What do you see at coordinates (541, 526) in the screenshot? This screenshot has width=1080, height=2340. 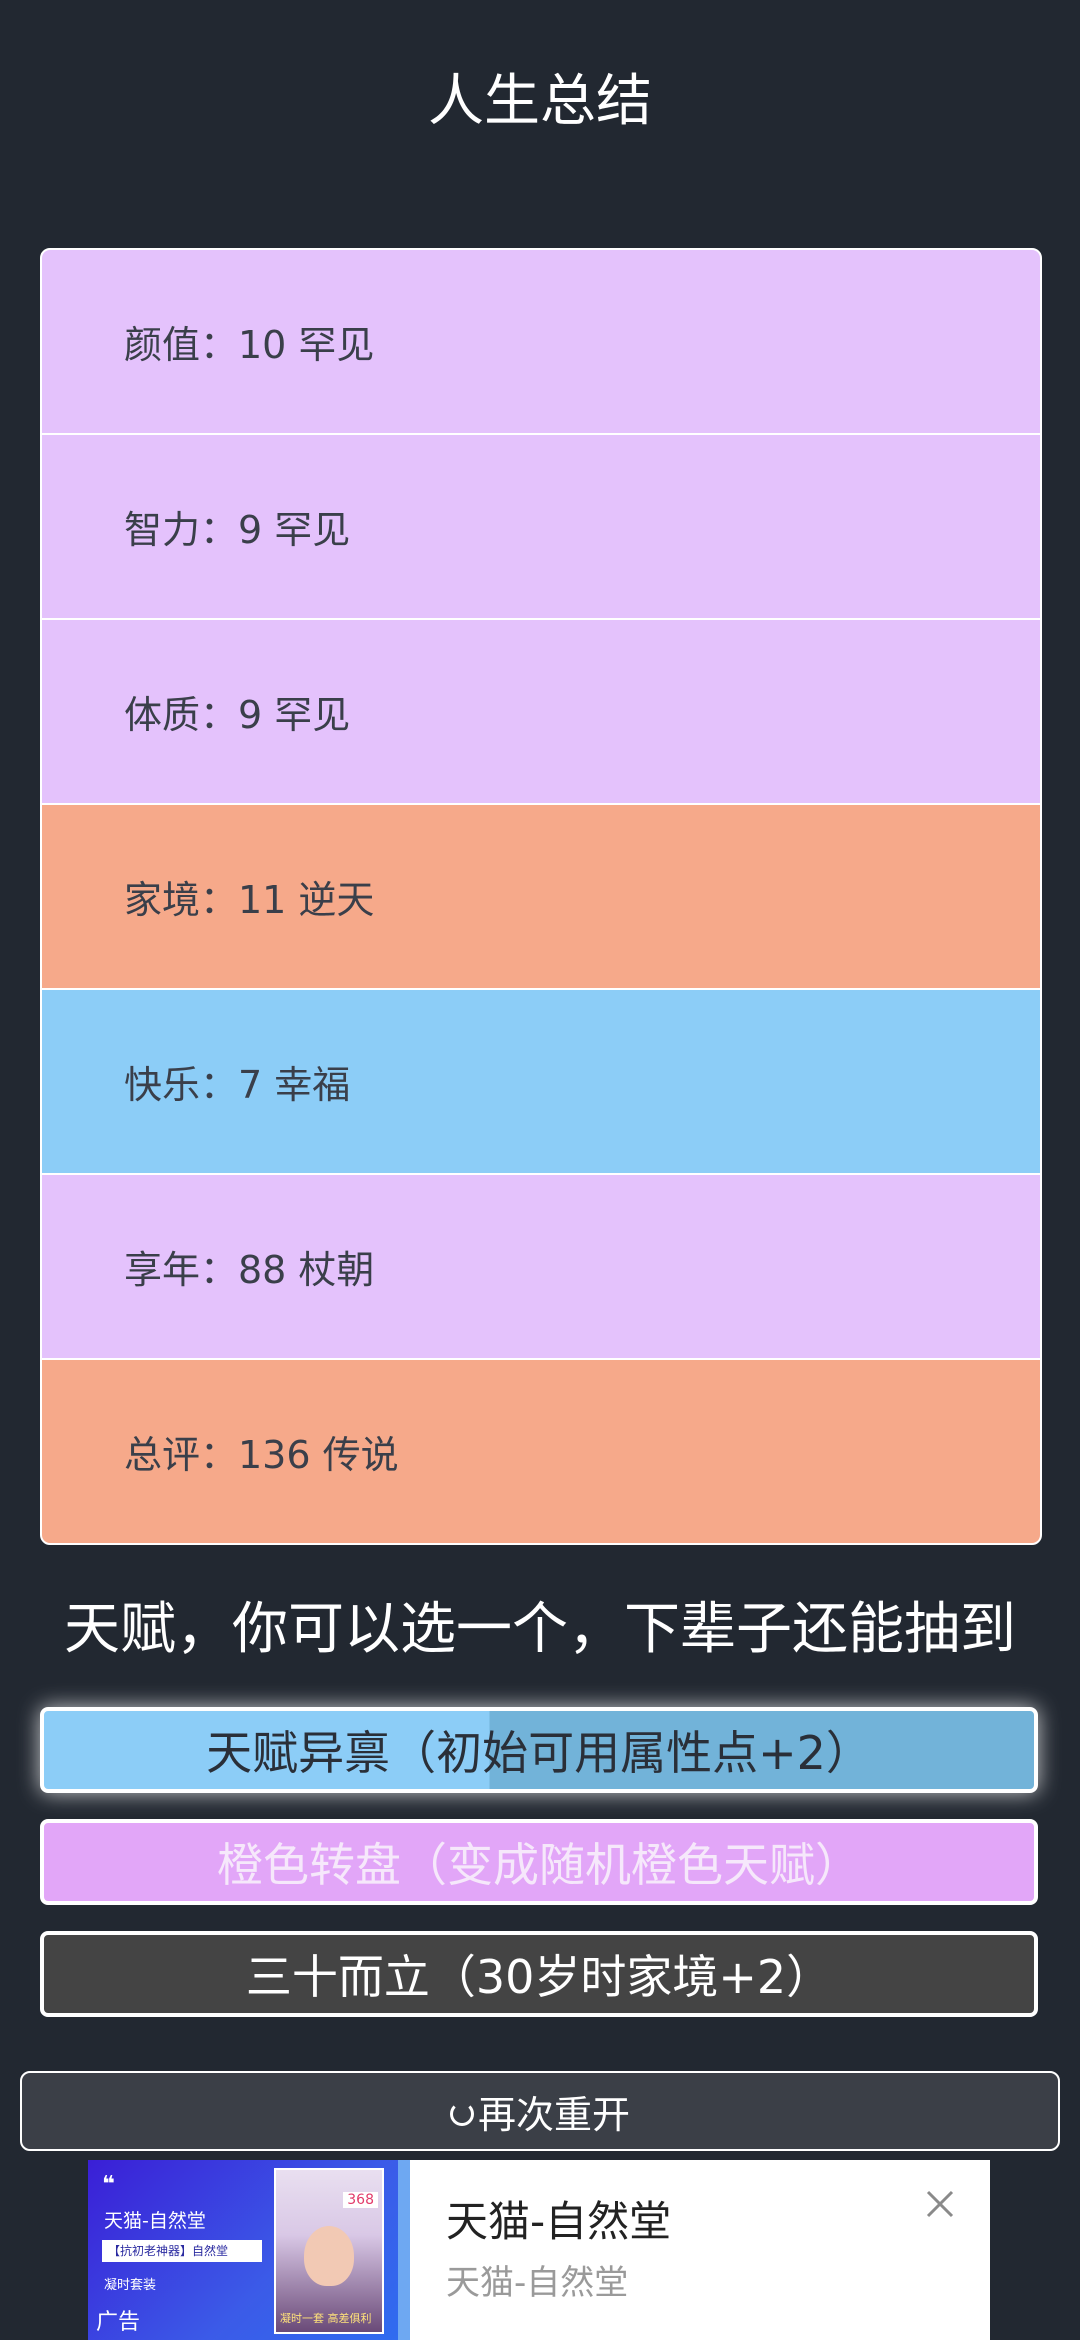 I see `stat-row-intelligence: 智力：9 罕见` at bounding box center [541, 526].